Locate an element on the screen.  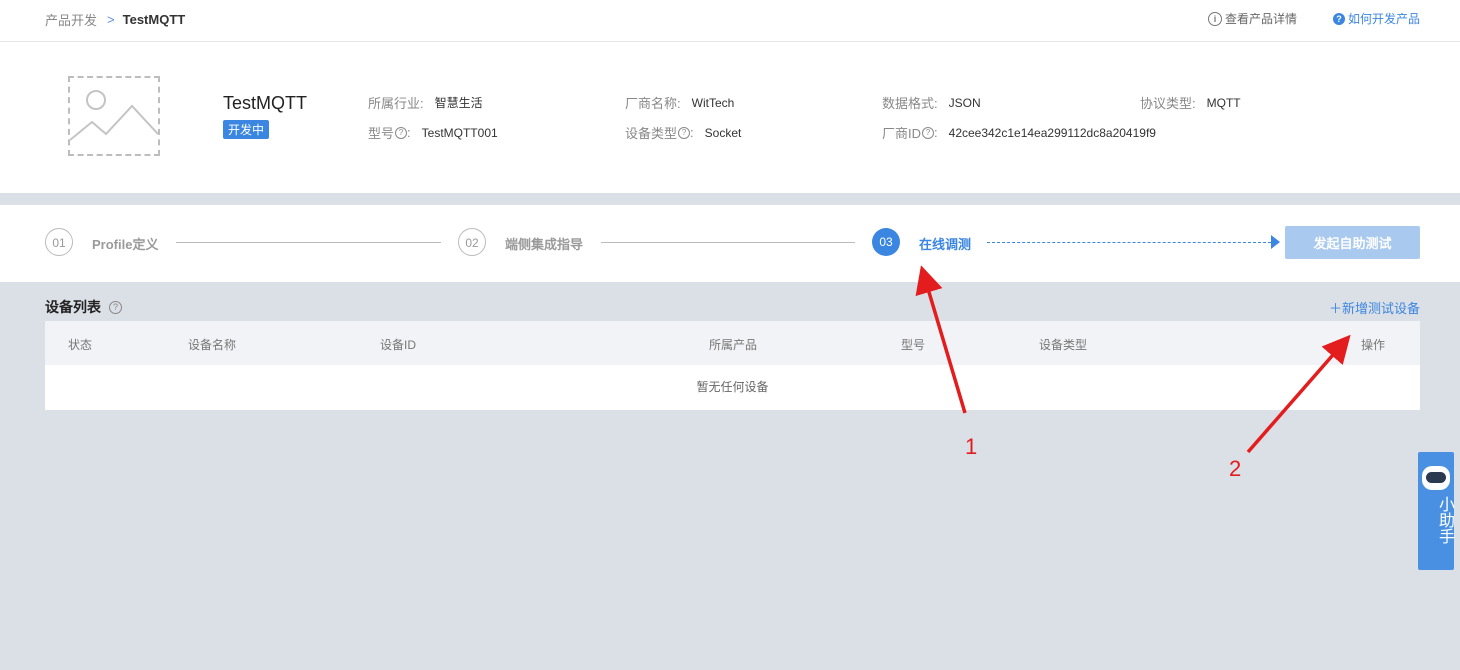
breadcrumb: 产品开发 > TestMQTT is located at coordinates (115, 19).